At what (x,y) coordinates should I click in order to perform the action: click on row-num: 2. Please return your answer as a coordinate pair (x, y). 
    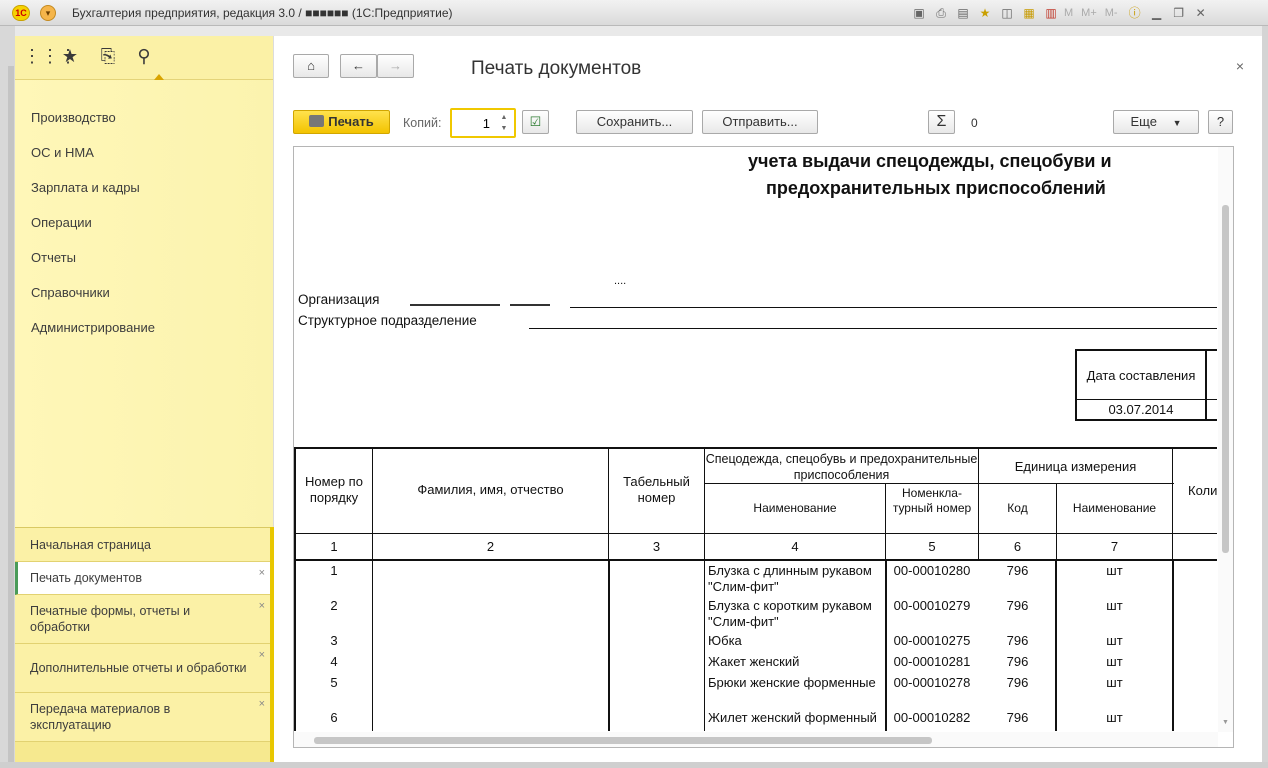
    Looking at the image, I should click on (334, 605).